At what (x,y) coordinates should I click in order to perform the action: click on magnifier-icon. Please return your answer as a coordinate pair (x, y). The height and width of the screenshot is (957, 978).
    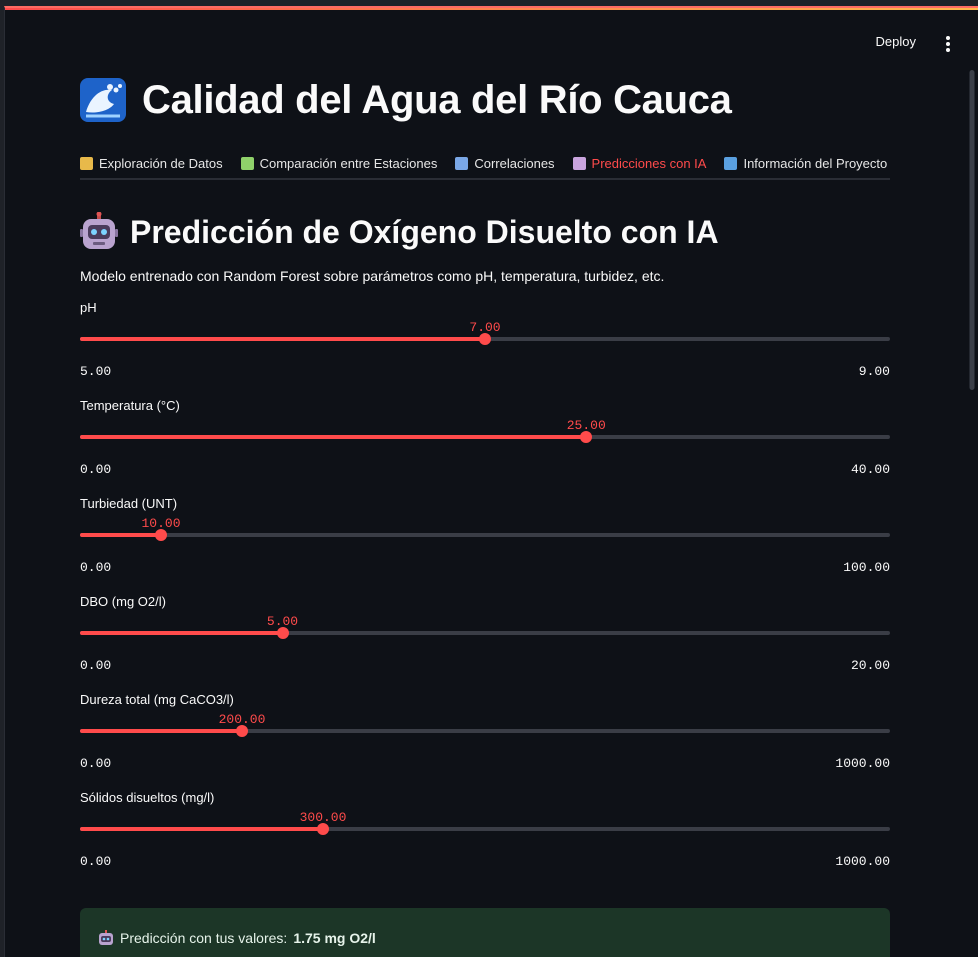
    Looking at the image, I should click on (462, 163).